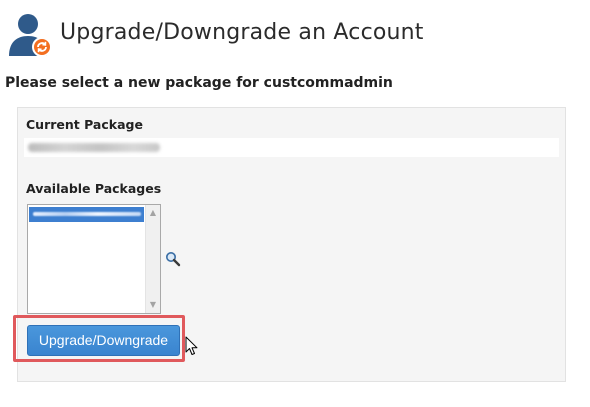 The height and width of the screenshot is (407, 590). Describe the element at coordinates (94, 147) in the screenshot. I see `redacted-current-package` at that location.